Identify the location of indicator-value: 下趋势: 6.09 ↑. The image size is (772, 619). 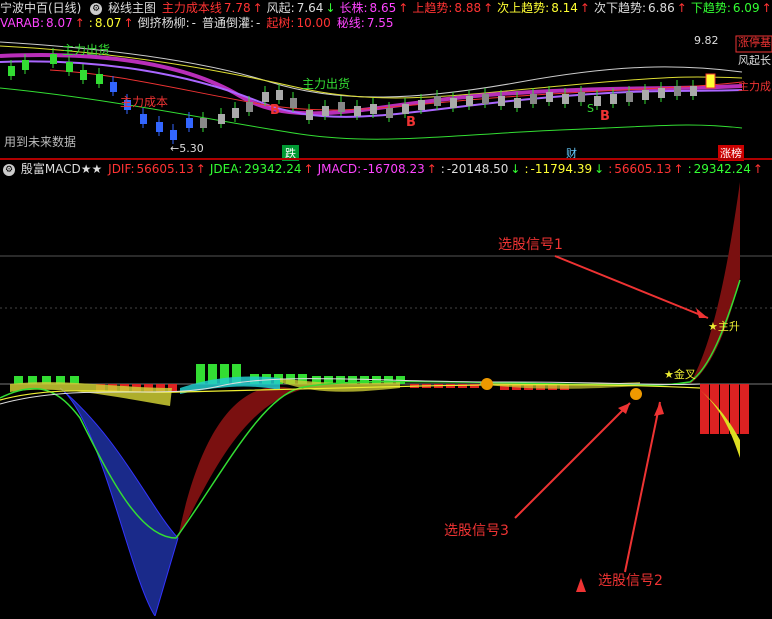
(731, 8).